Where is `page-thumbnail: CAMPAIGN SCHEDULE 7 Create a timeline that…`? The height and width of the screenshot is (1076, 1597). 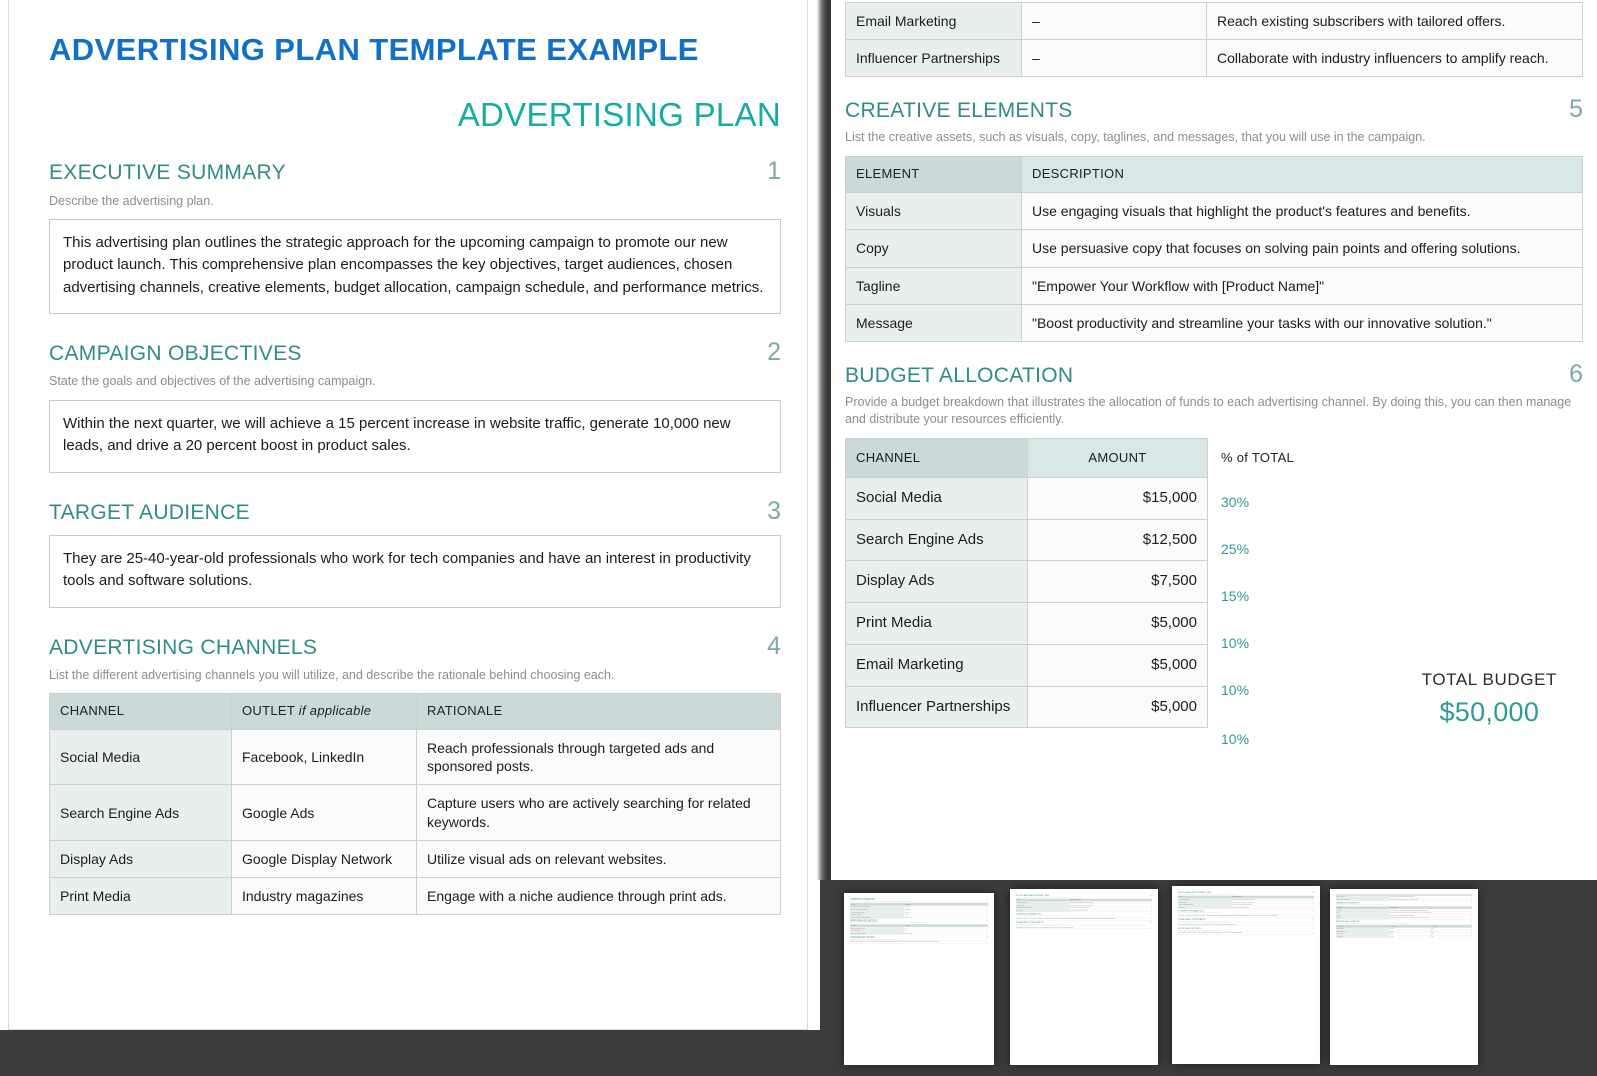
page-thumbnail: CAMPAIGN SCHEDULE 7 Create a timeline that… is located at coordinates (919, 979).